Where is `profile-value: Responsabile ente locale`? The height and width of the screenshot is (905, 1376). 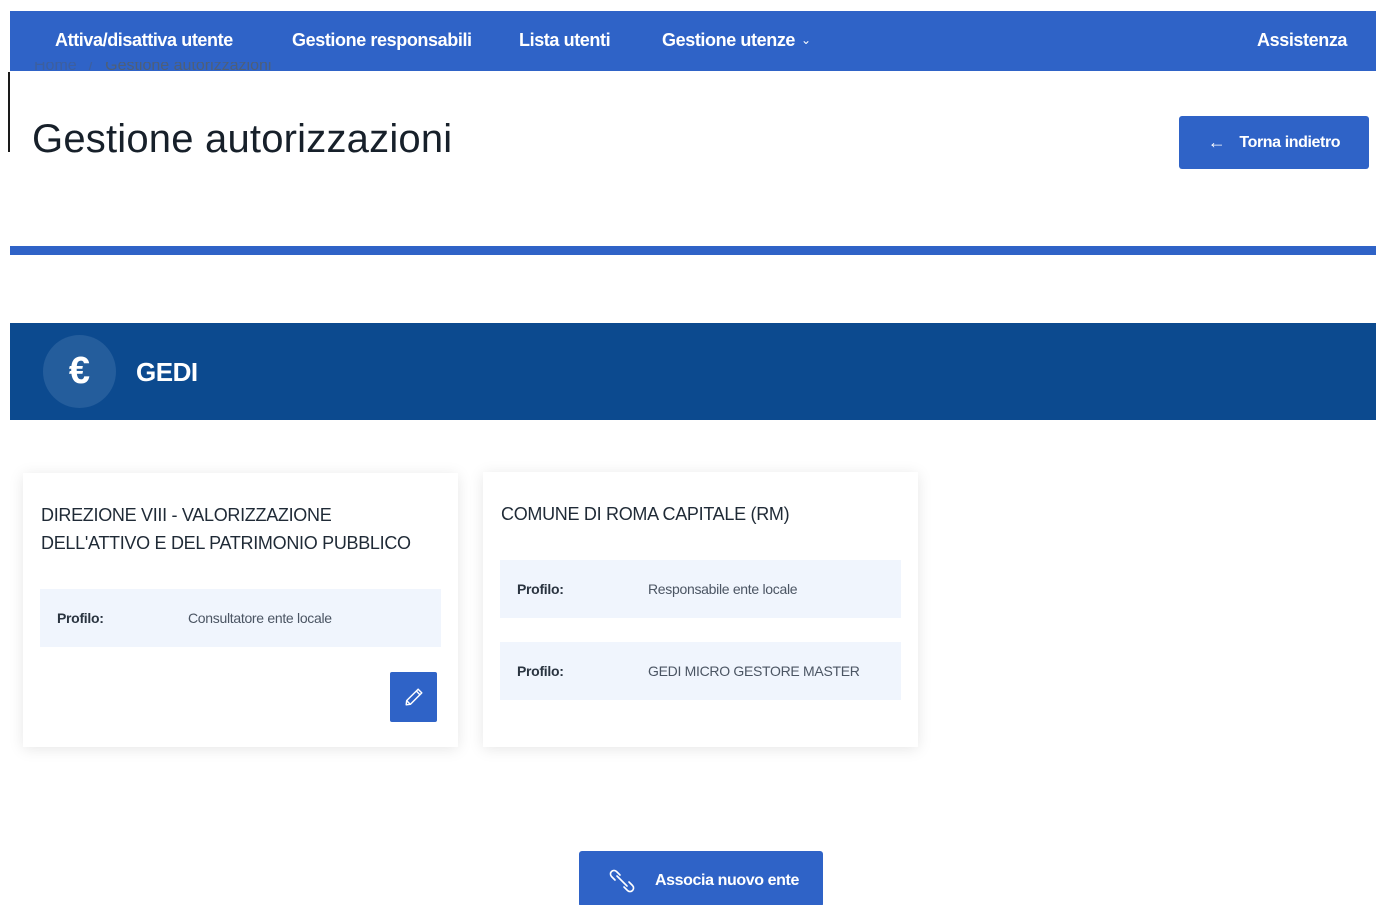
profile-value: Responsabile ente locale is located at coordinates (723, 589).